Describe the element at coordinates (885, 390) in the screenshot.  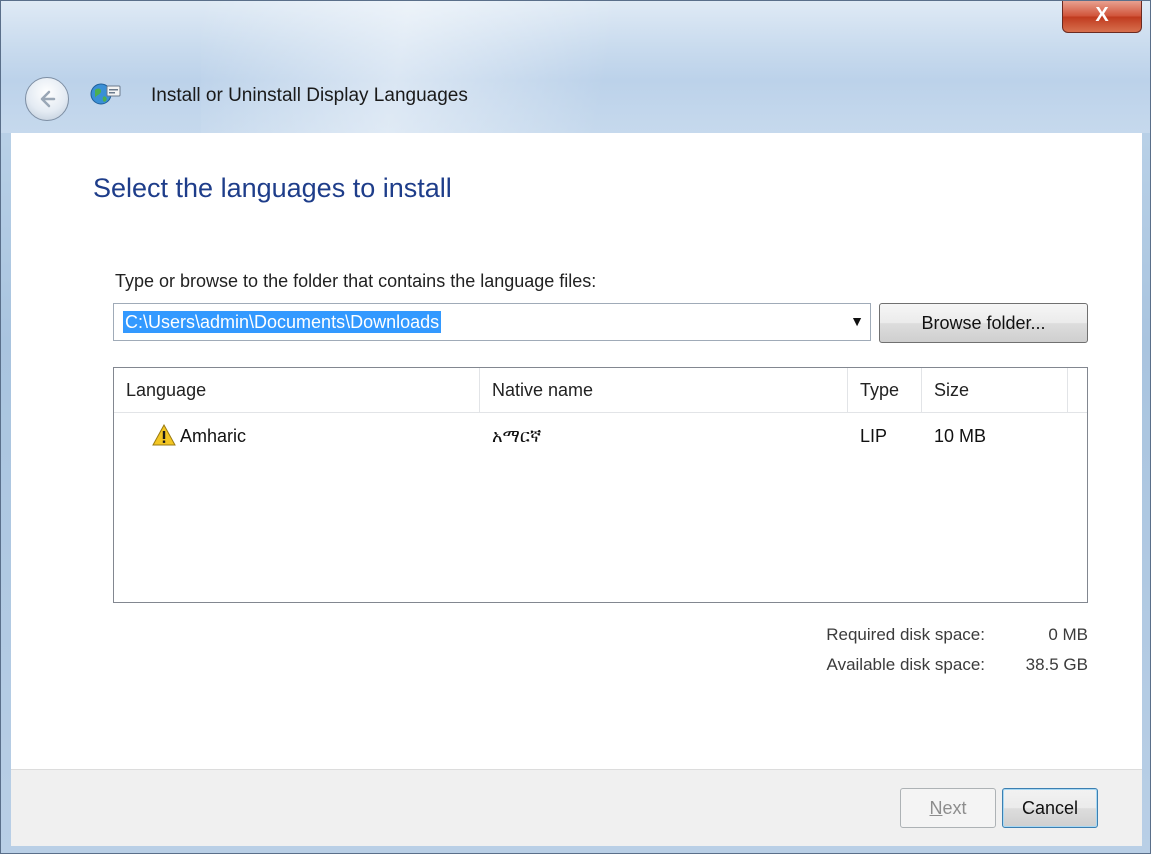
I see `column-header-type: Type` at that location.